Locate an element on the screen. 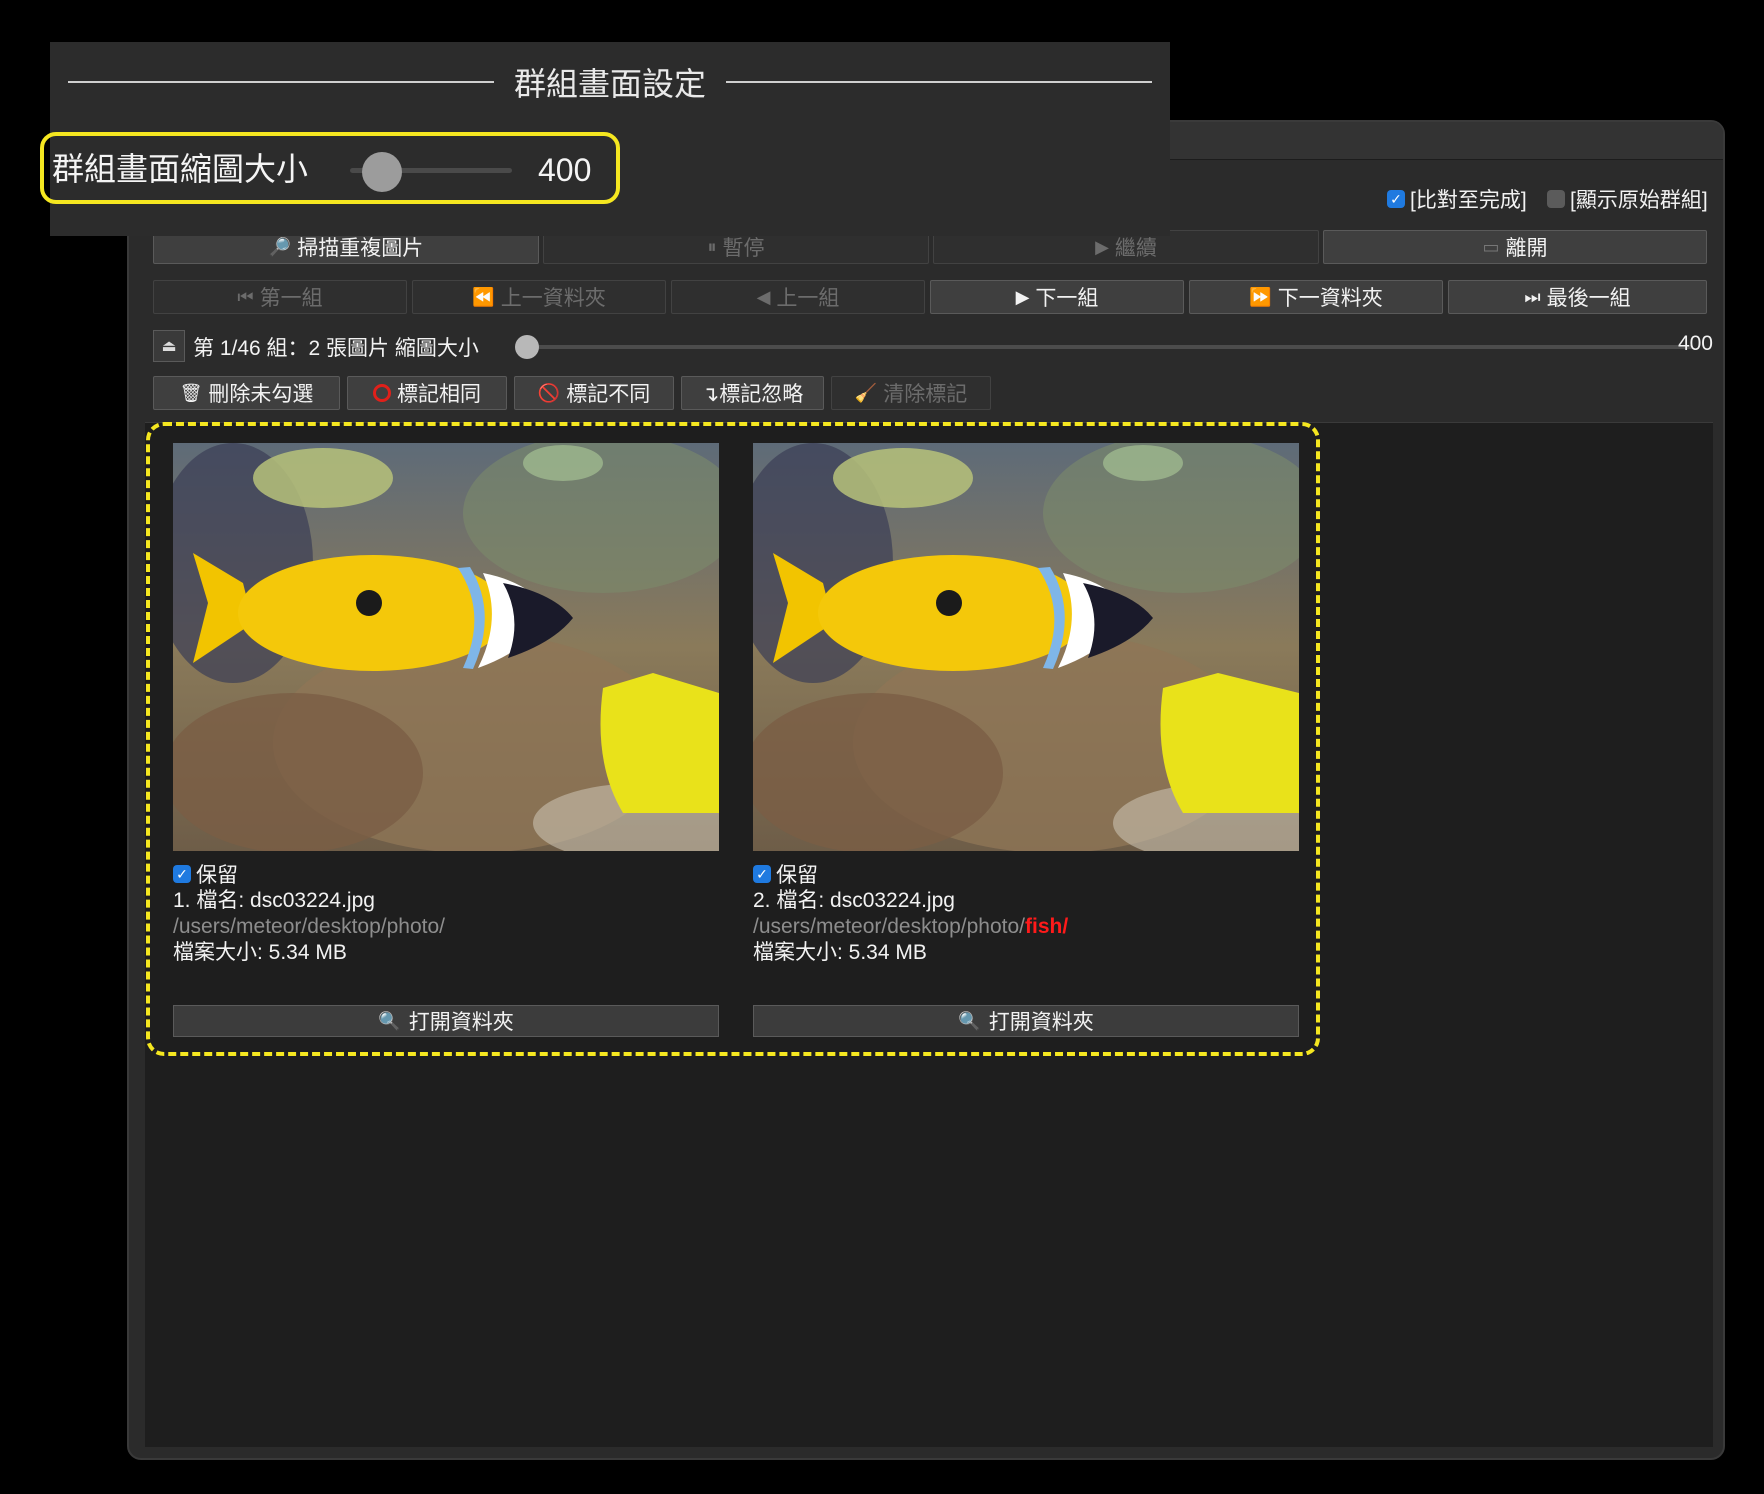 The height and width of the screenshot is (1494, 1764). thumbnail-size-slider-knob is located at coordinates (527, 347).